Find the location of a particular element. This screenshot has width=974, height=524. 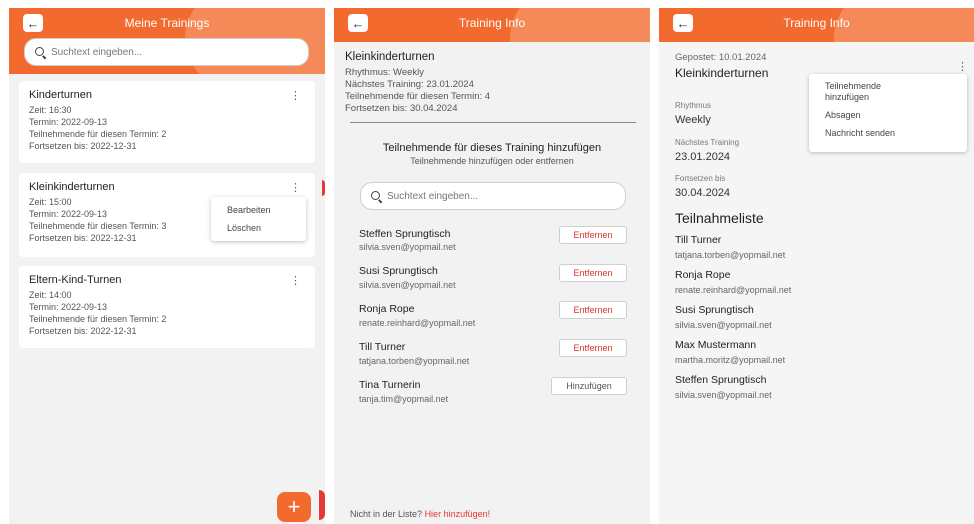

training-continue-until: Fortsetzen bis: 30.04.2024 is located at coordinates (401, 108).